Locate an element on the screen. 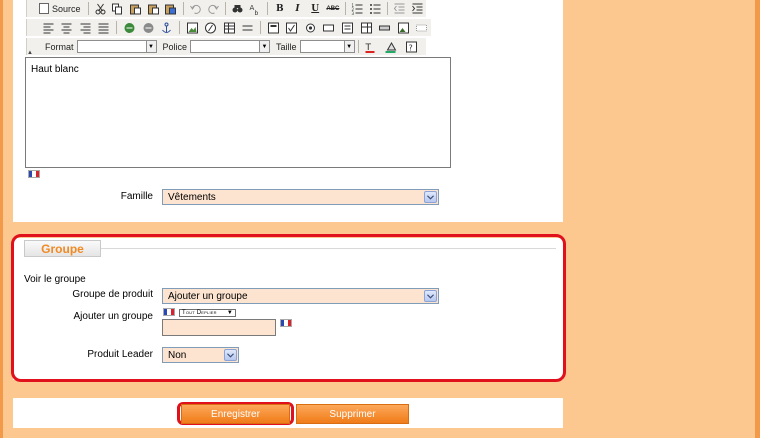 This screenshot has height=438, width=760. copy-icon is located at coordinates (118, 9).